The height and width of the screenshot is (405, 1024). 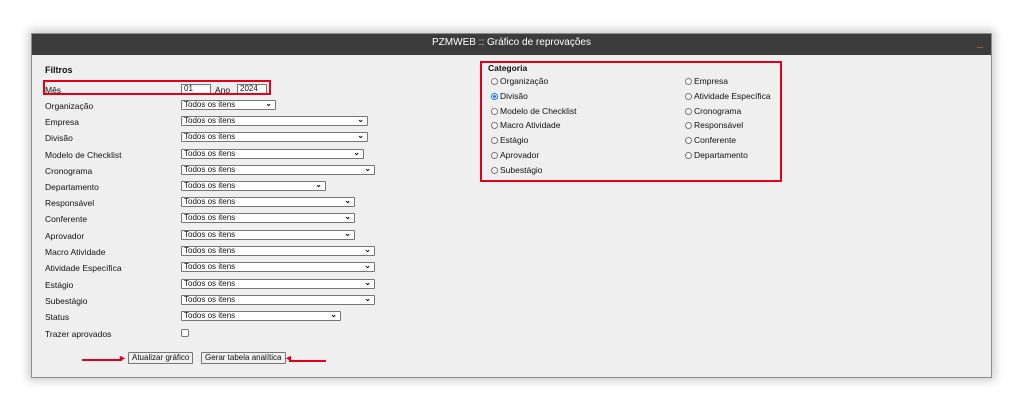 I want to click on radio-label: Responsável, so click(x=719, y=125).